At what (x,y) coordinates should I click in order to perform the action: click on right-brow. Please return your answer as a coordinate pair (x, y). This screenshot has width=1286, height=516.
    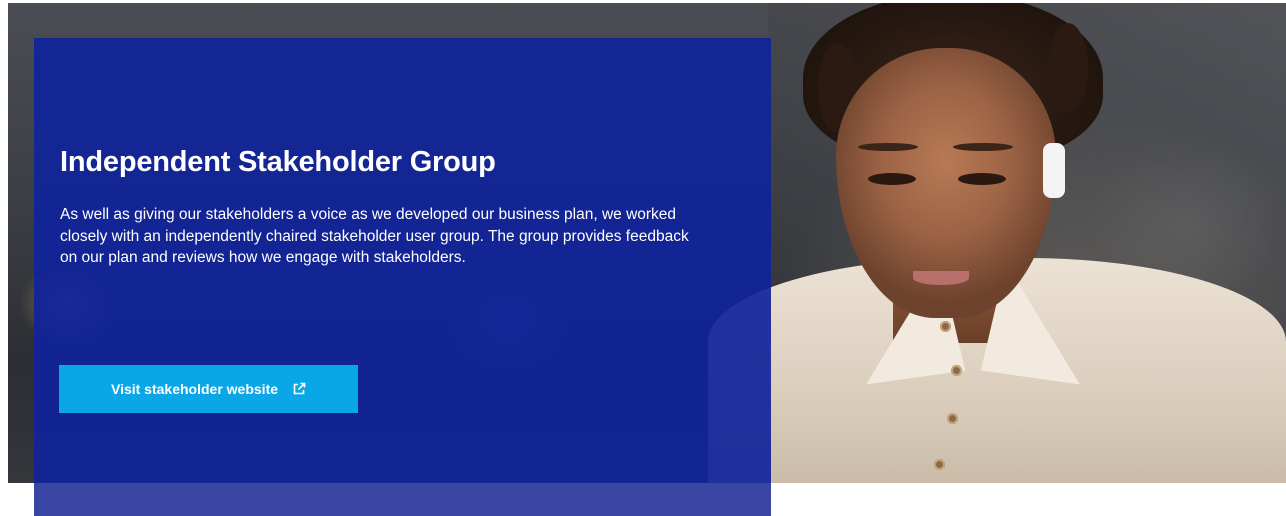
    Looking at the image, I should click on (983, 147).